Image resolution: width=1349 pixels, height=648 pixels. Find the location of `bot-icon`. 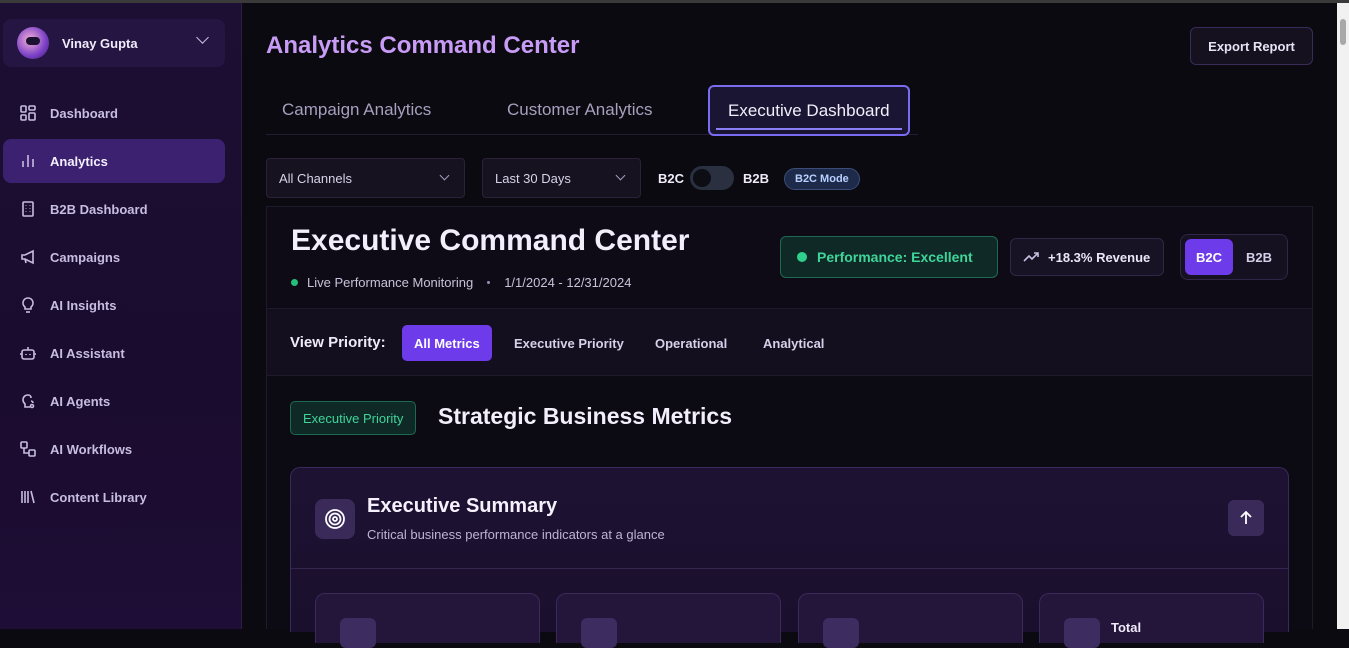

bot-icon is located at coordinates (28, 353).